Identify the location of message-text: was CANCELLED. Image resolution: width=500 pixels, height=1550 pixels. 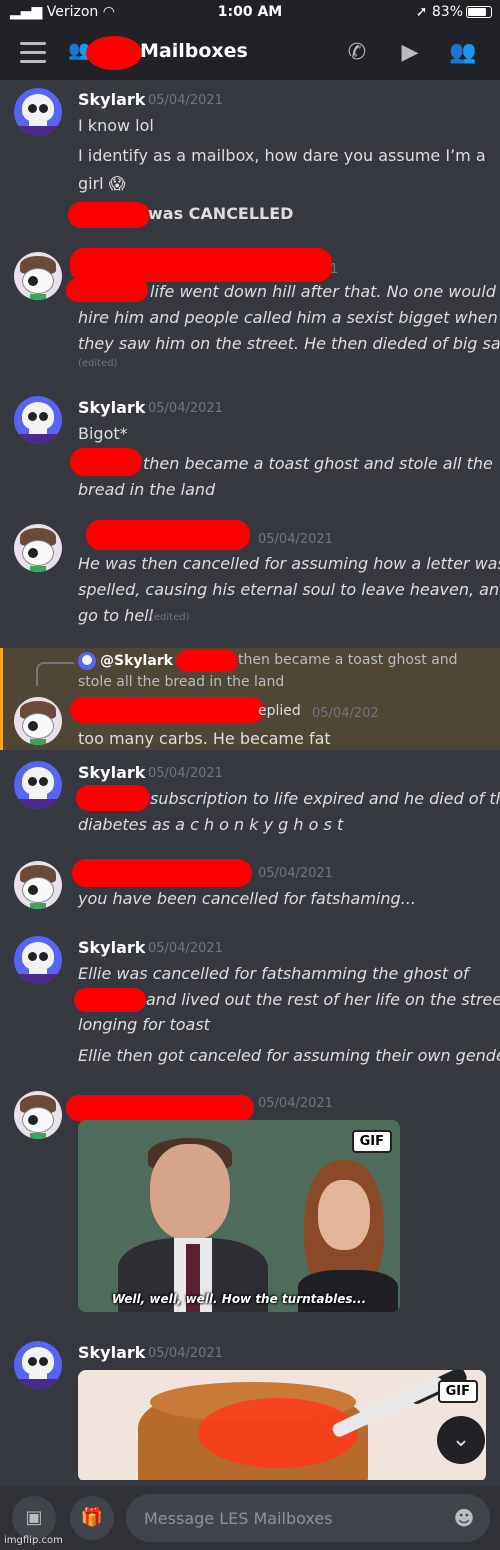
(221, 213).